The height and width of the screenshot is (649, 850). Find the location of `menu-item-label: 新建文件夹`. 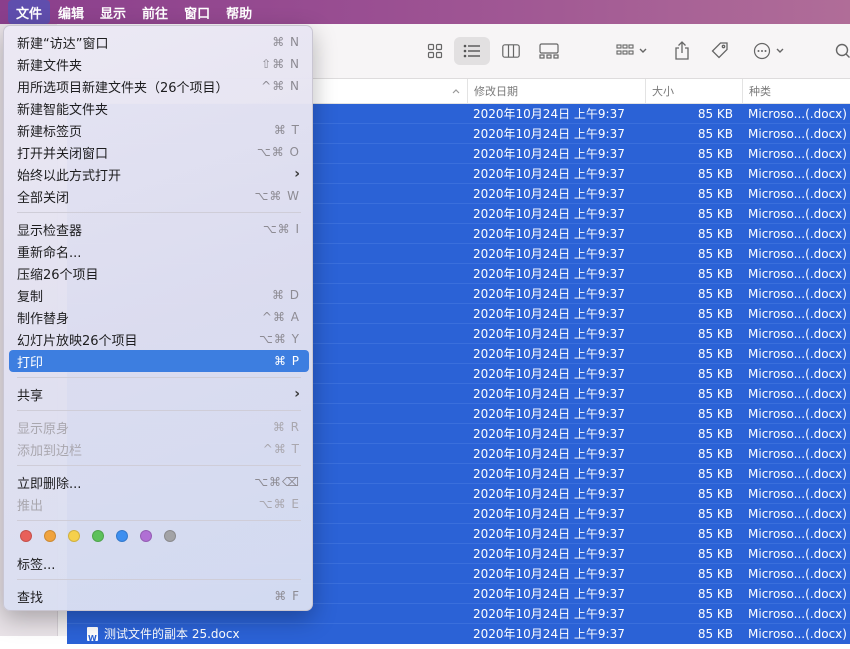

menu-item-label: 新建文件夹 is located at coordinates (50, 66).